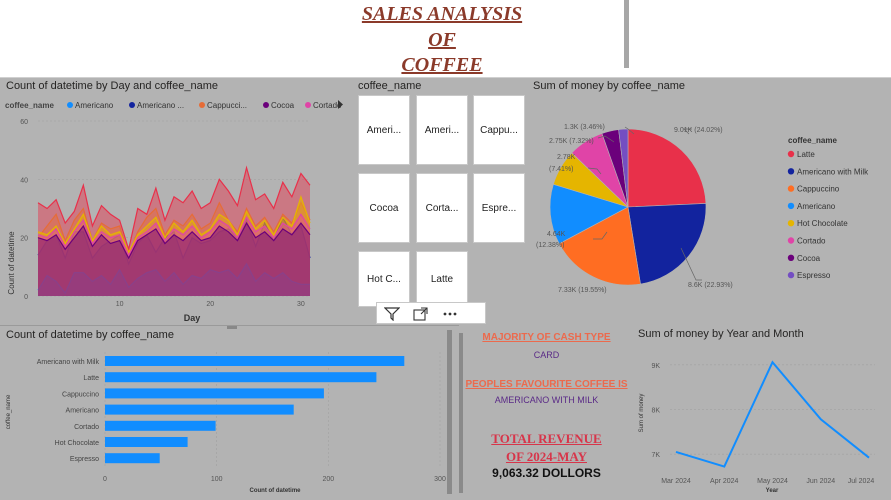 The width and height of the screenshot is (891, 500). What do you see at coordinates (210, 304) in the screenshot?
I see `area-xtick: 20` at bounding box center [210, 304].